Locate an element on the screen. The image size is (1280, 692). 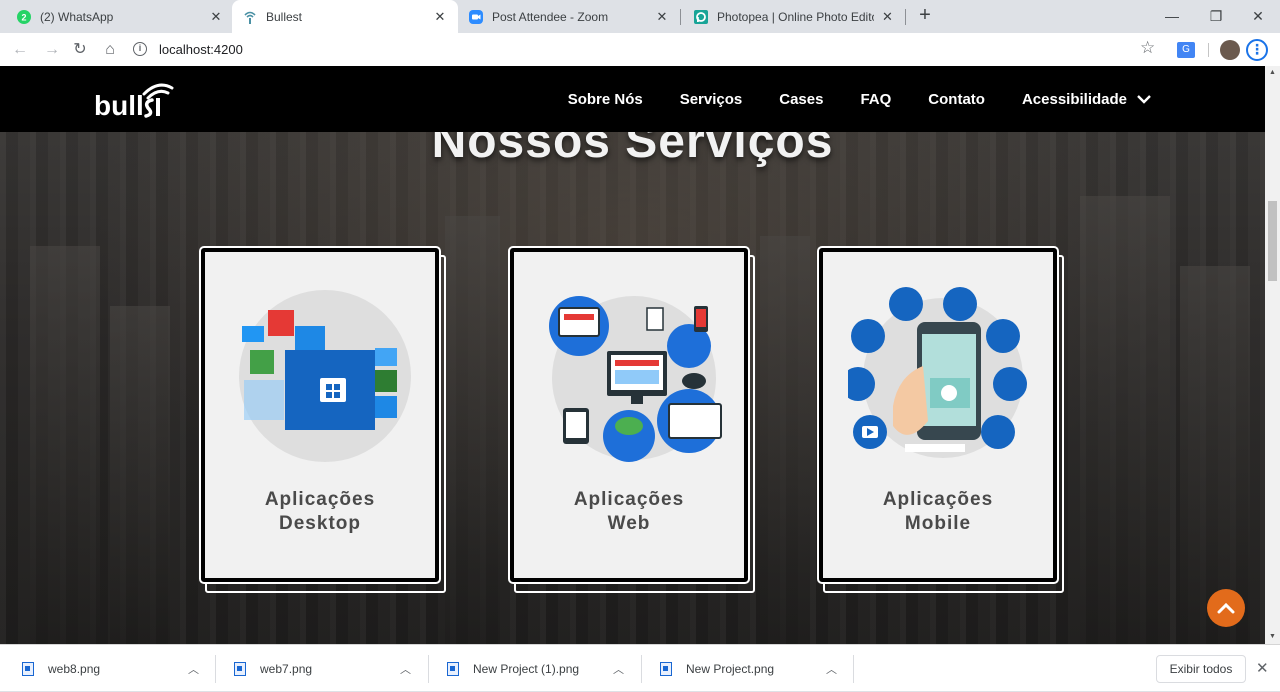
whatsapp-icon: 2 is located at coordinates (24, 17).